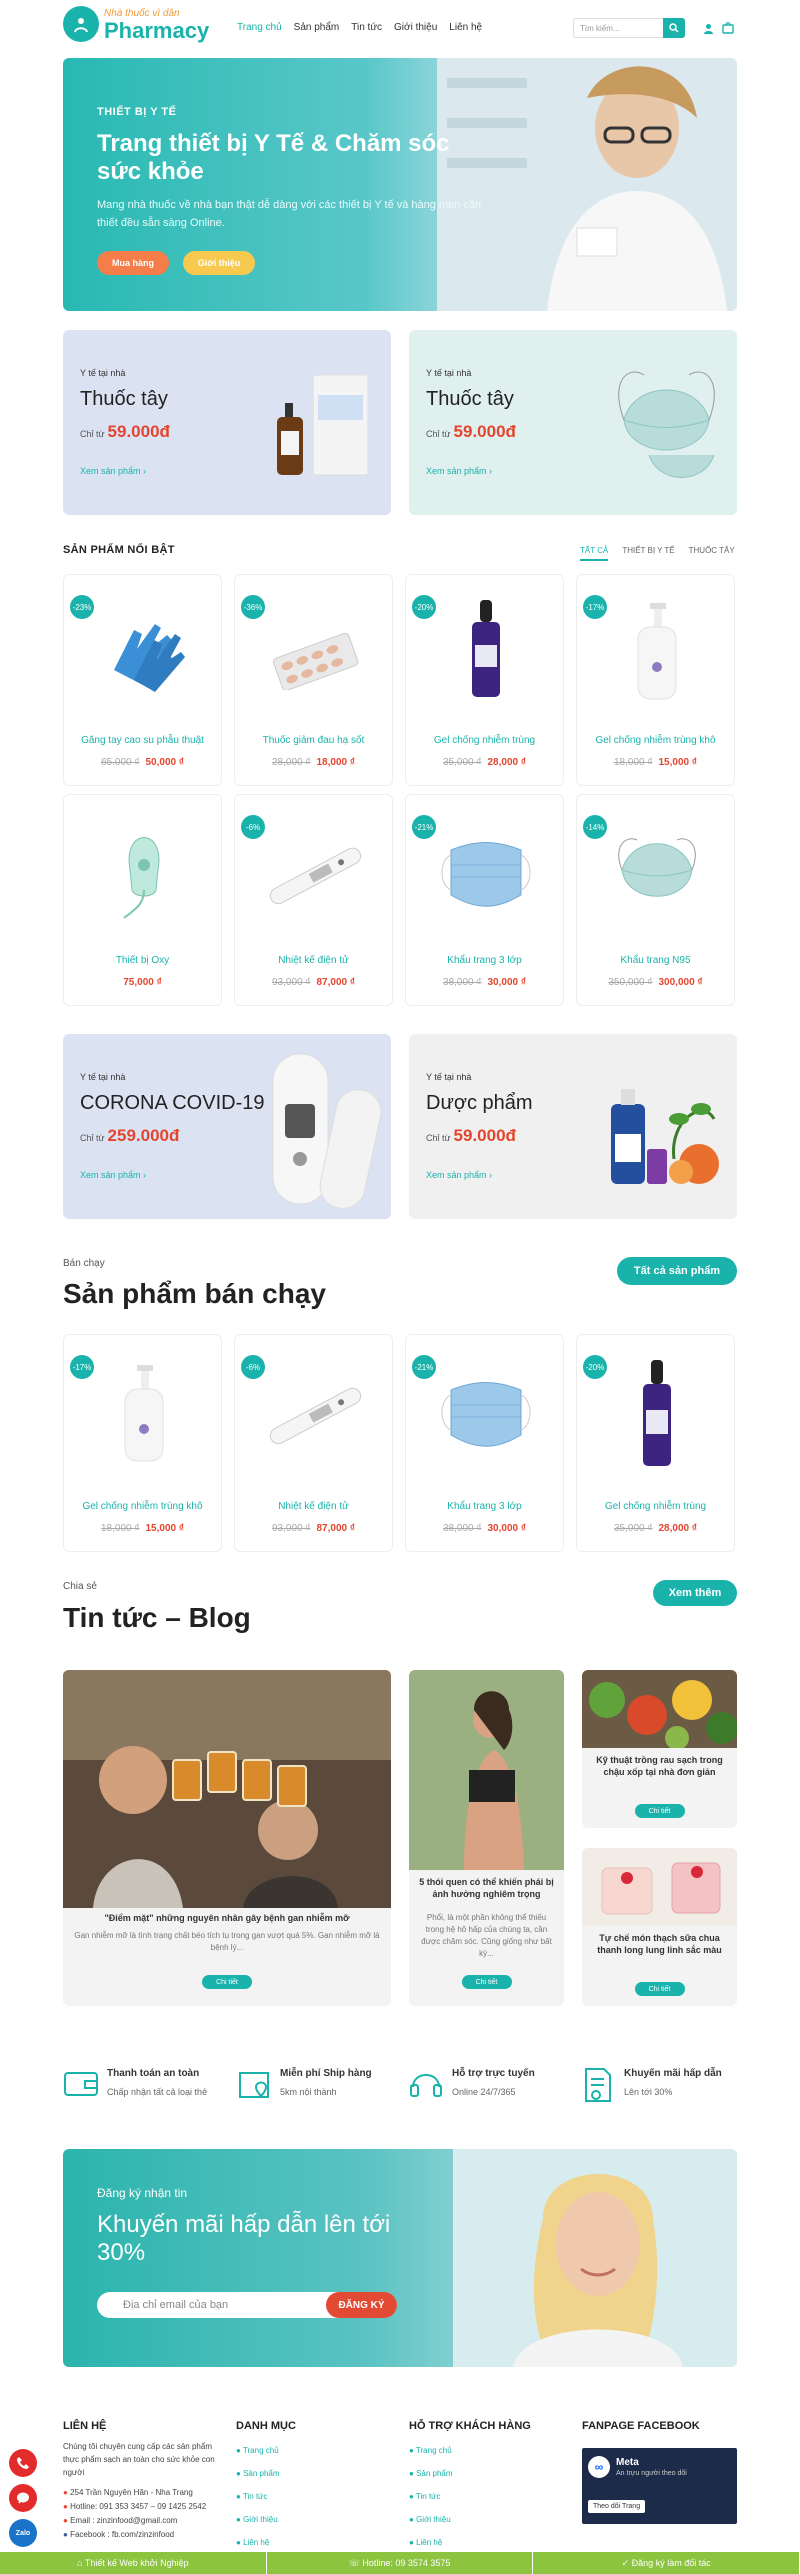 This screenshot has width=800, height=2574. I want to click on product-name: Khẩu trang N95, so click(655, 960).